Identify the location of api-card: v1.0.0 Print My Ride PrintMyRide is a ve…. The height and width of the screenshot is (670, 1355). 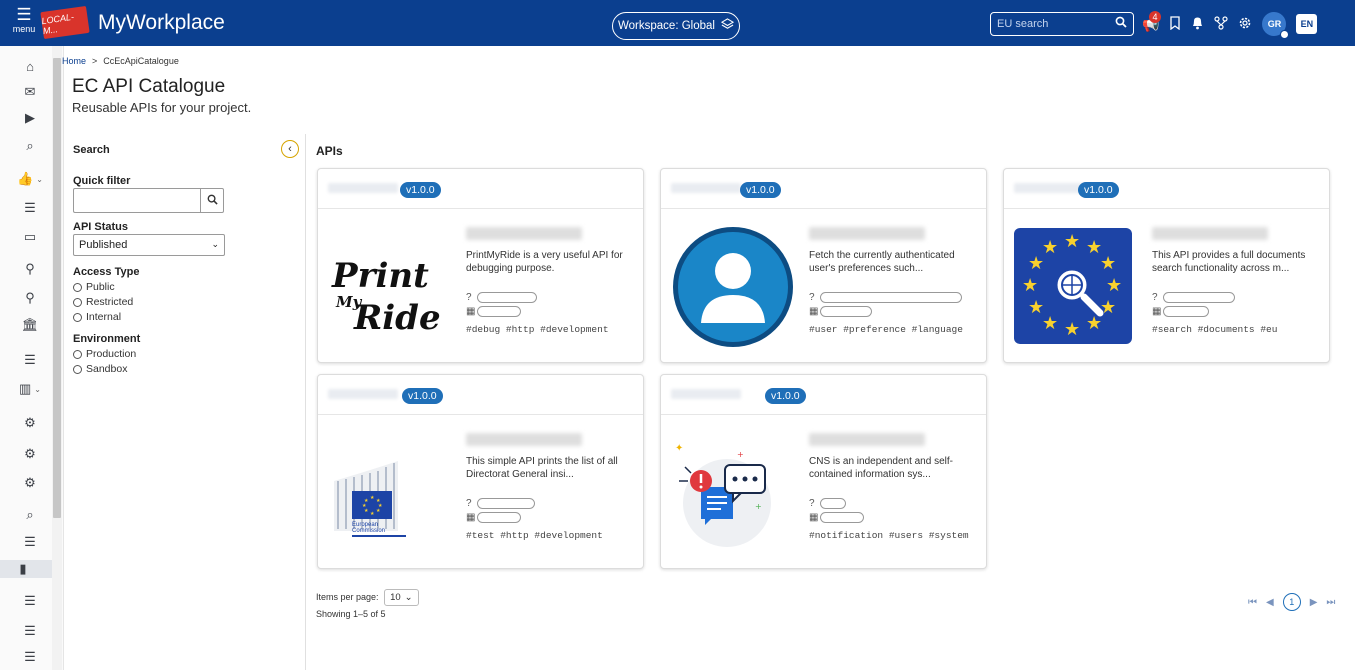
(480, 265).